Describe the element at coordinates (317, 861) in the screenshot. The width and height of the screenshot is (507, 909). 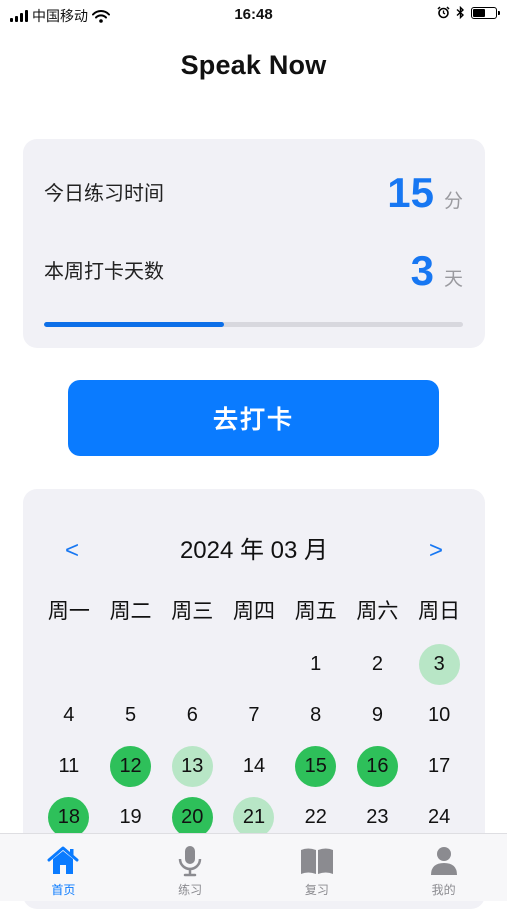
I see `book-icon` at that location.